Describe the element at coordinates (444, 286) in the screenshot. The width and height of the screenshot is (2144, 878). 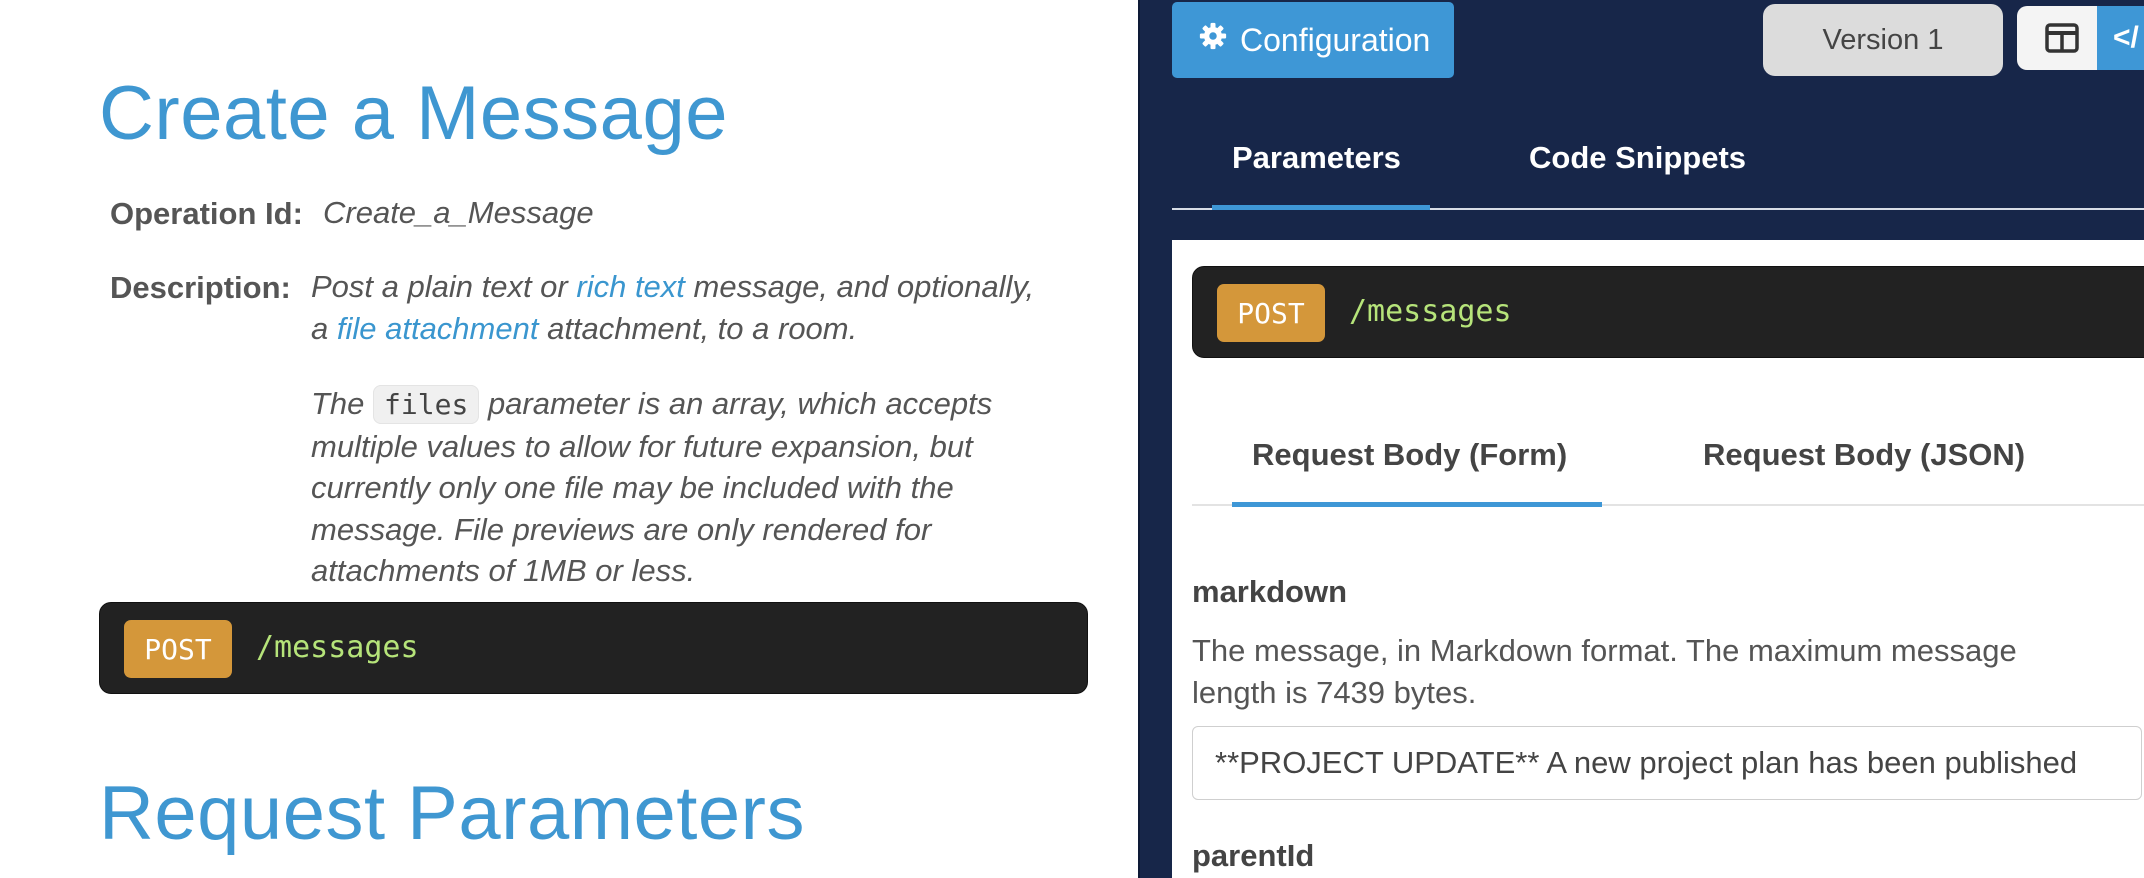
I see `desc-text: Post a plain text or` at that location.